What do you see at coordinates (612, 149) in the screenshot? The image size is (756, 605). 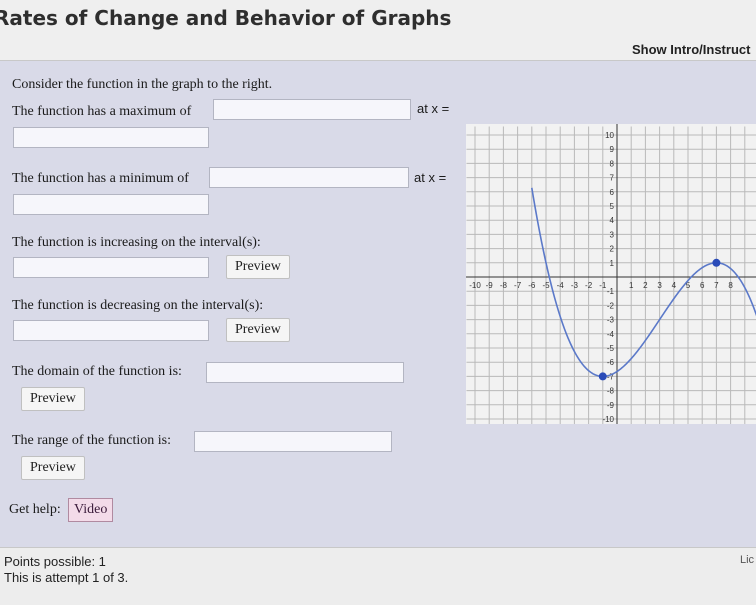 I see `y-tick-label: 9` at bounding box center [612, 149].